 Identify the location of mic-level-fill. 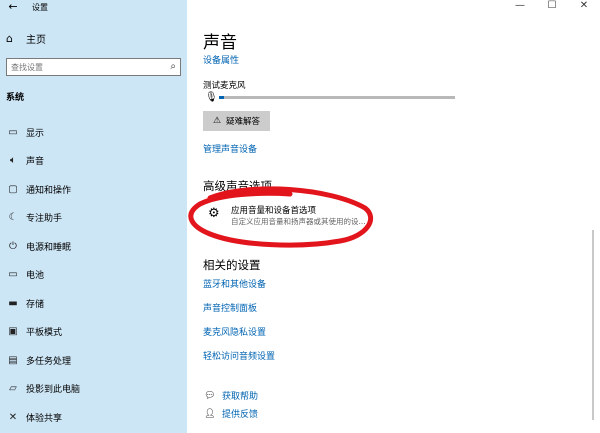
(221, 97).